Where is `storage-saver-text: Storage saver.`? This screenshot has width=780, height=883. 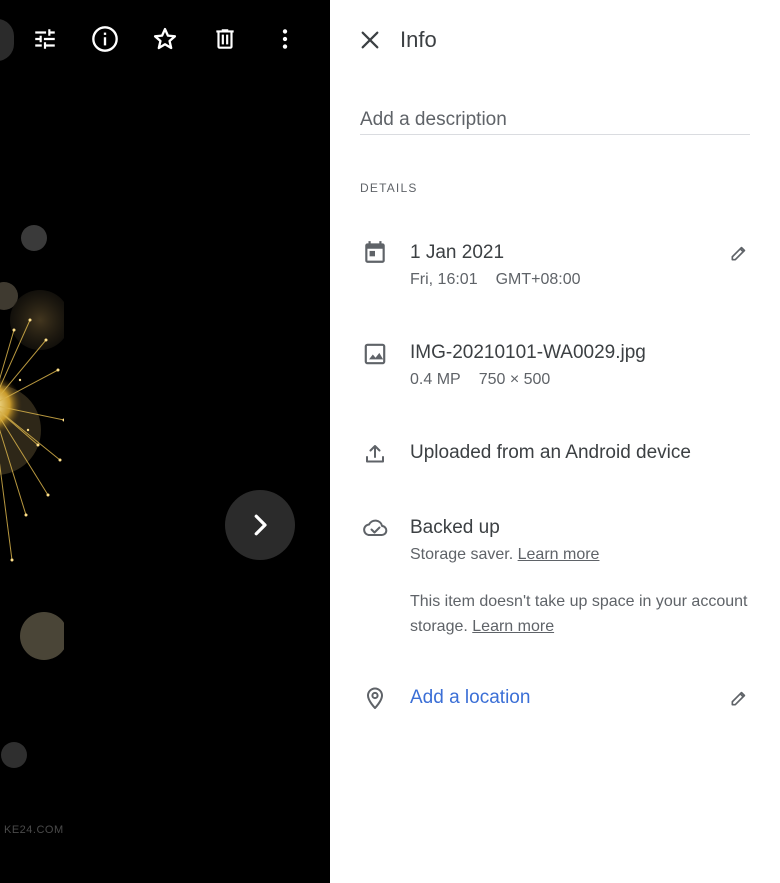
storage-saver-text: Storage saver. is located at coordinates (462, 554).